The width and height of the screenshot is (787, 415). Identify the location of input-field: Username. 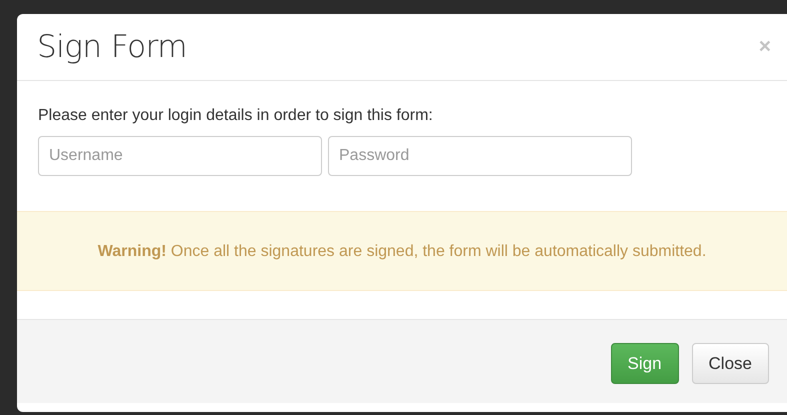
(180, 156).